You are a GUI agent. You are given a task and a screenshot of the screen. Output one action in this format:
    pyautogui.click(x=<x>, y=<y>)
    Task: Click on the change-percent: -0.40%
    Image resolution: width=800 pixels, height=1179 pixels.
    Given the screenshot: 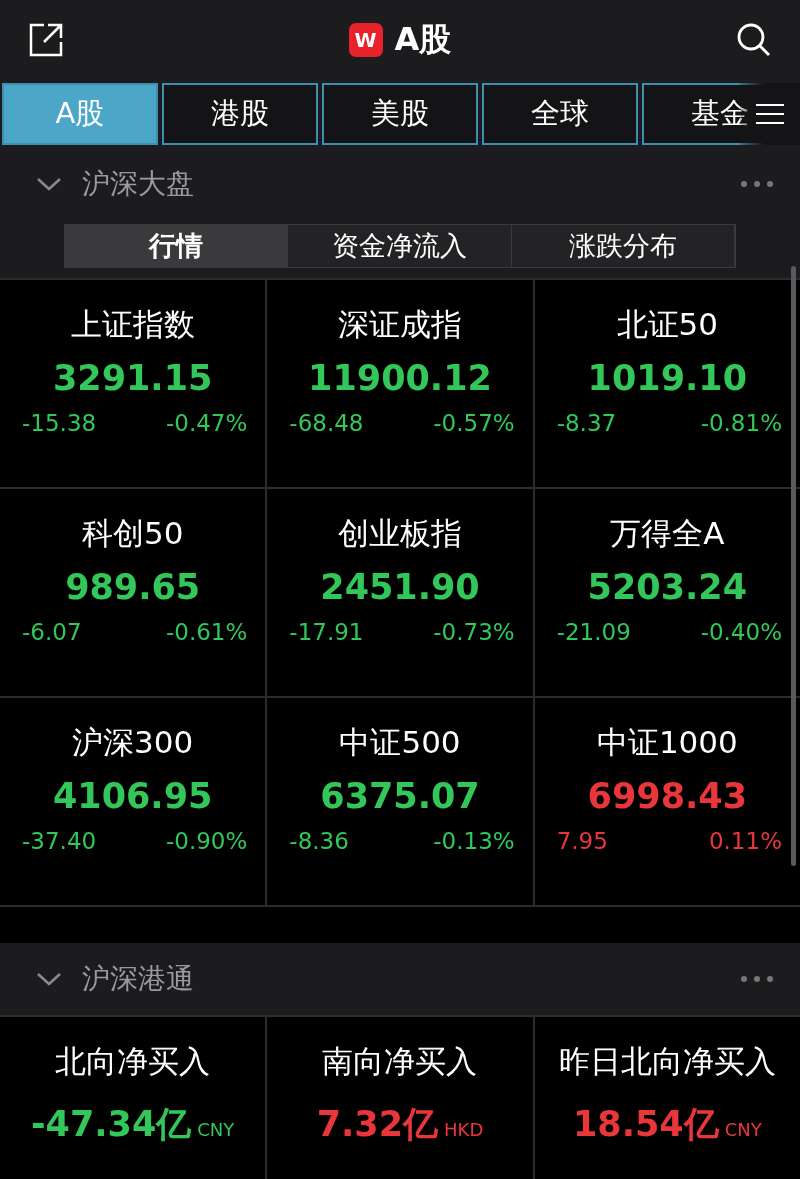 What is the action you would take?
    pyautogui.click(x=741, y=632)
    